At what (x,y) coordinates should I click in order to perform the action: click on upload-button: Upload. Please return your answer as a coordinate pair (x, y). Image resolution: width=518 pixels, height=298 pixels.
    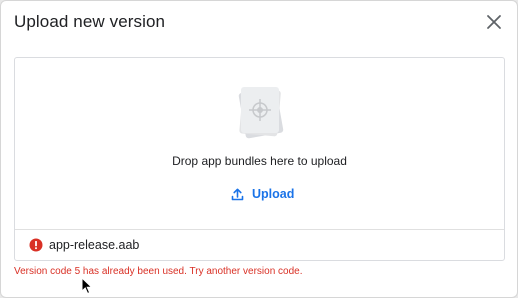
    Looking at the image, I should click on (262, 194).